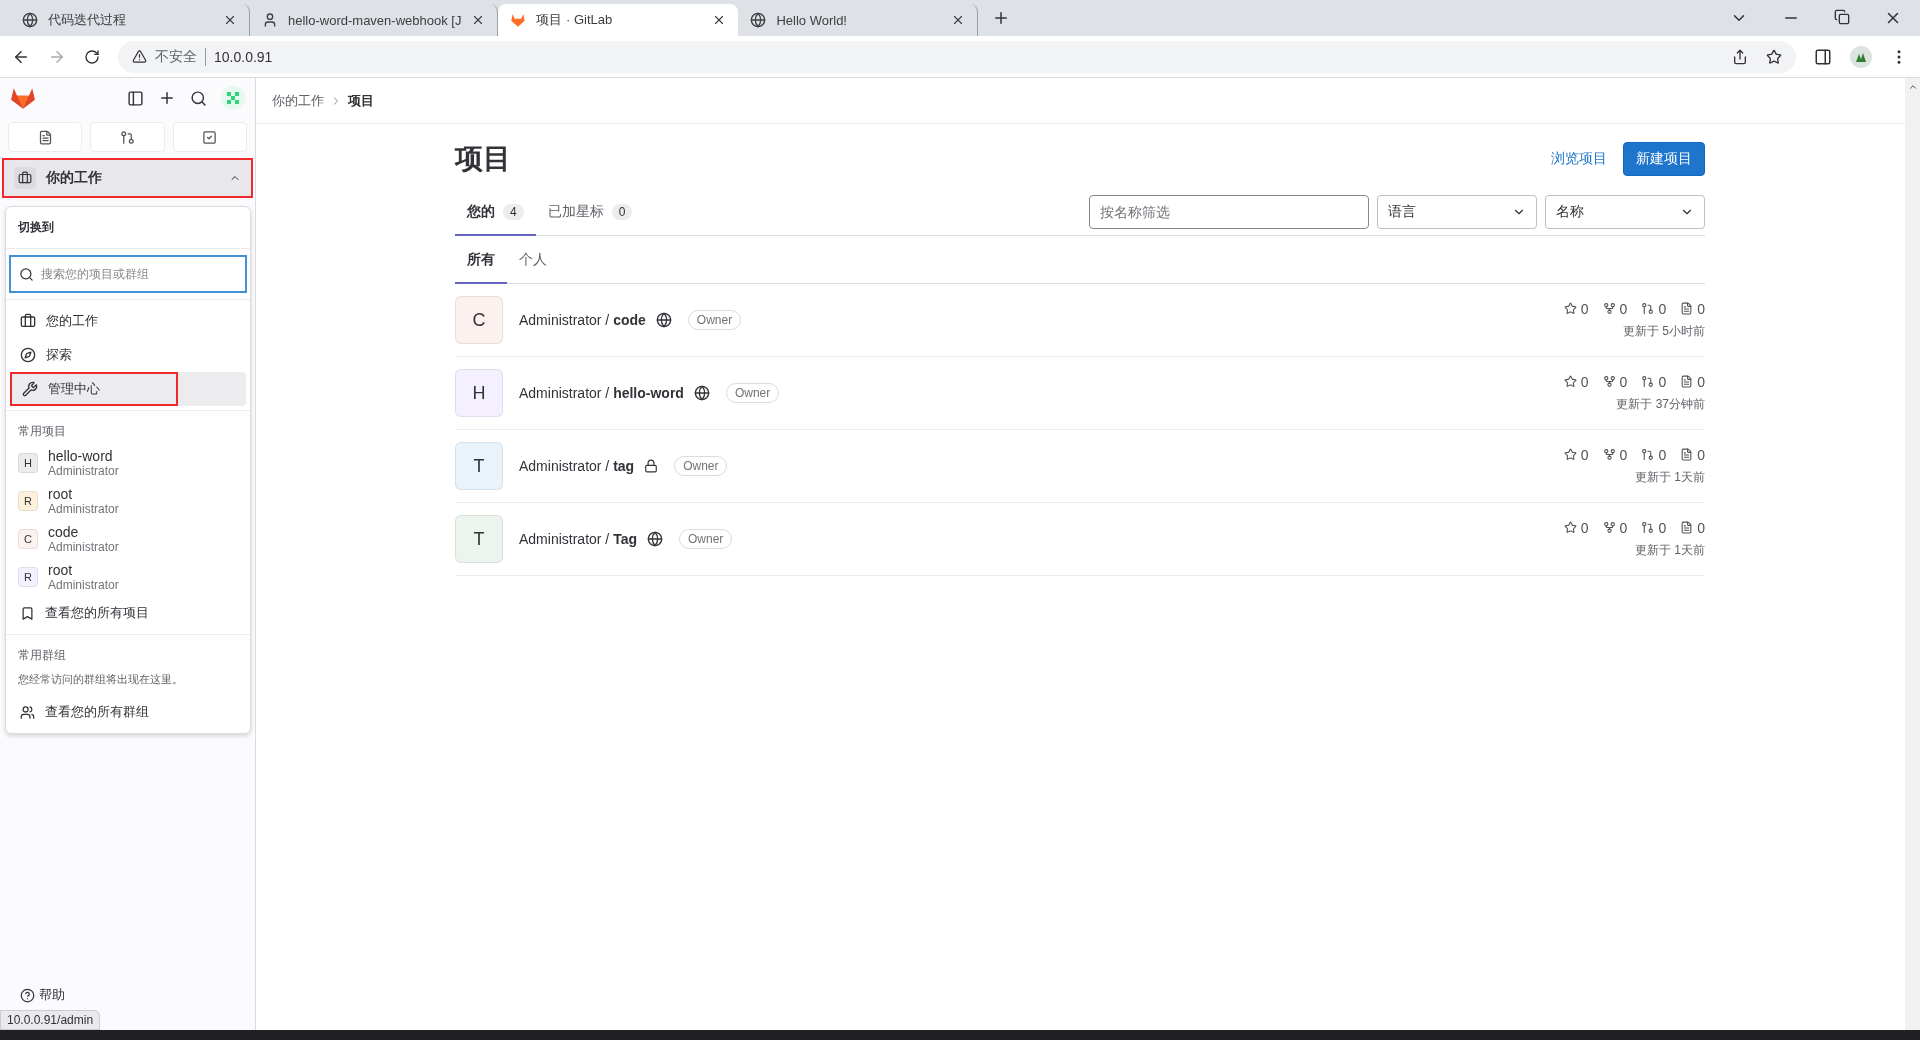 This screenshot has height=1040, width=1920. I want to click on search-field: 搜索您的项目或群组, so click(128, 274).